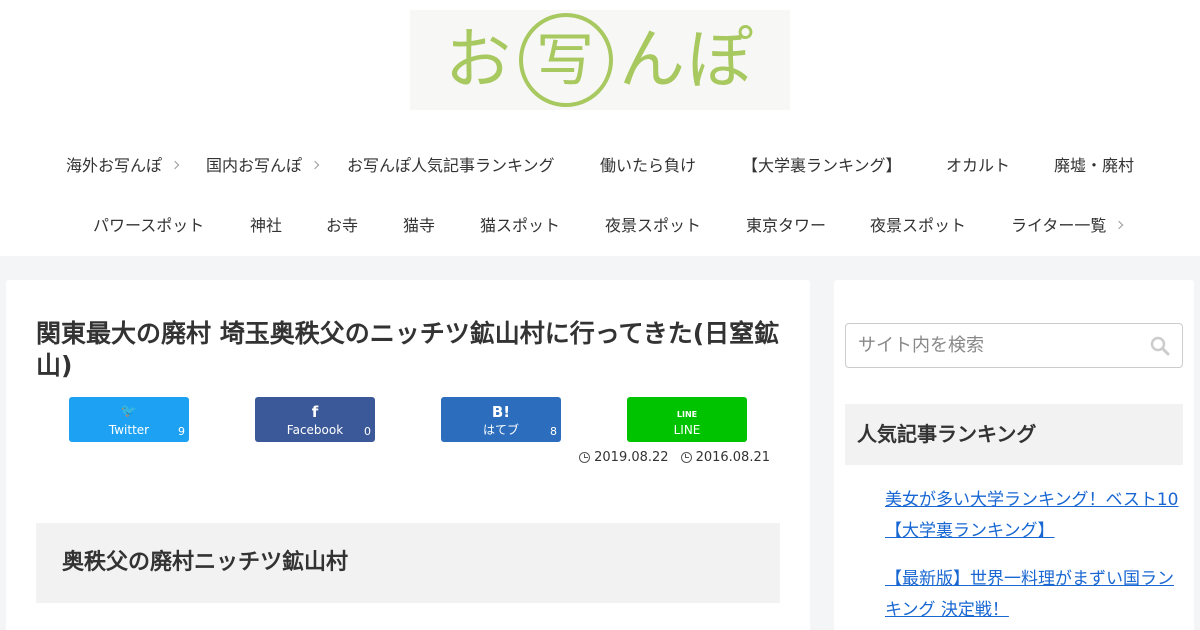 The width and height of the screenshot is (1200, 630). I want to click on nav-item-label: 海外お写んぽ, so click(114, 165).